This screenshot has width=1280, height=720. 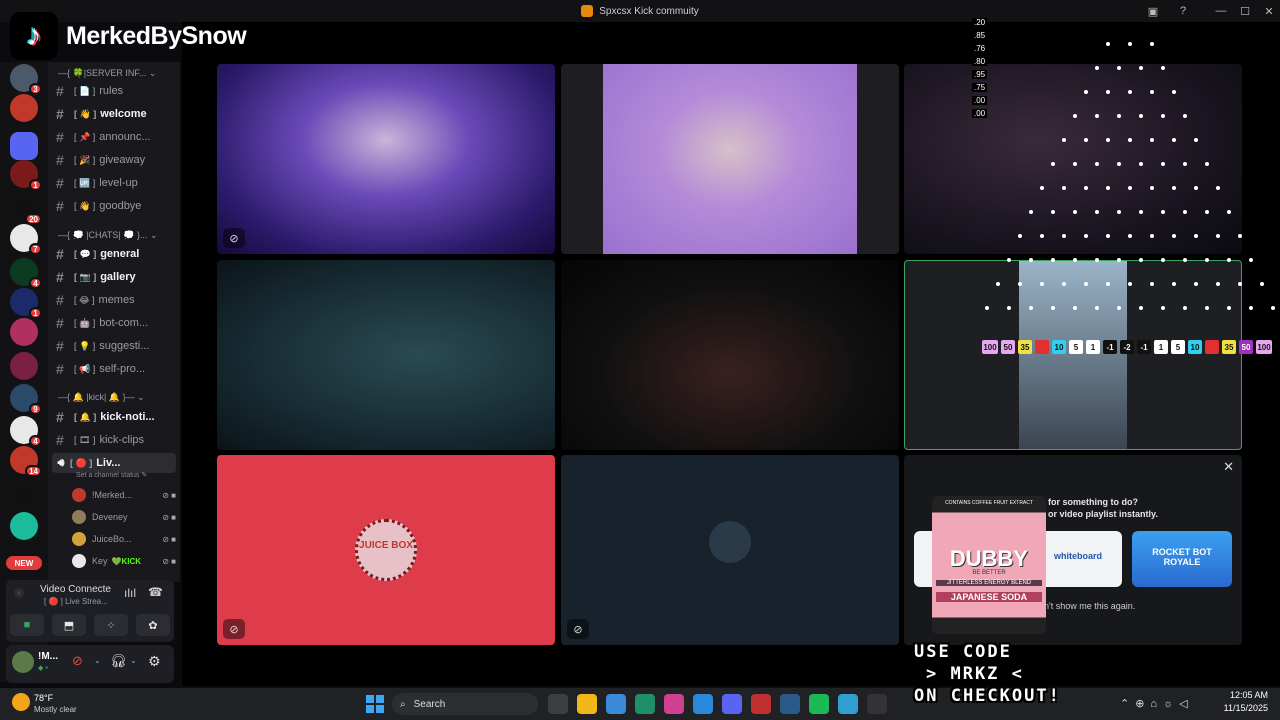 I want to click on inbox-icon: ▣, so click(x=1153, y=11).